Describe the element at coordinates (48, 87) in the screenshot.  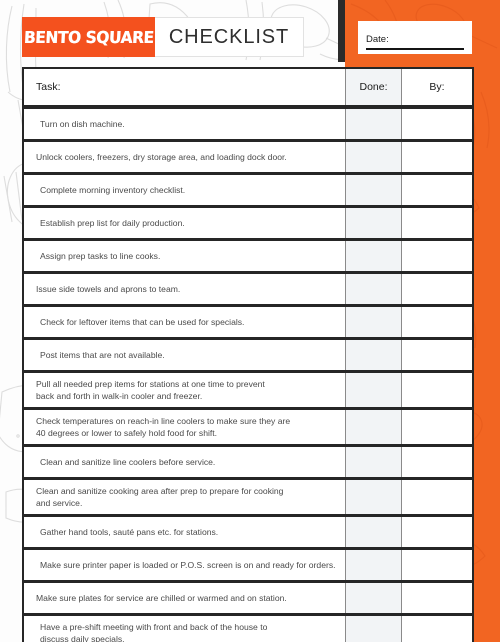
I see `column-header-task-label: Task:` at that location.